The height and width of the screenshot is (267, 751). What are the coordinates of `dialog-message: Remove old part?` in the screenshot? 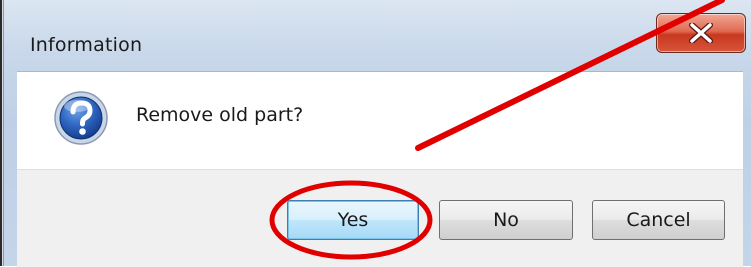 It's located at (220, 115).